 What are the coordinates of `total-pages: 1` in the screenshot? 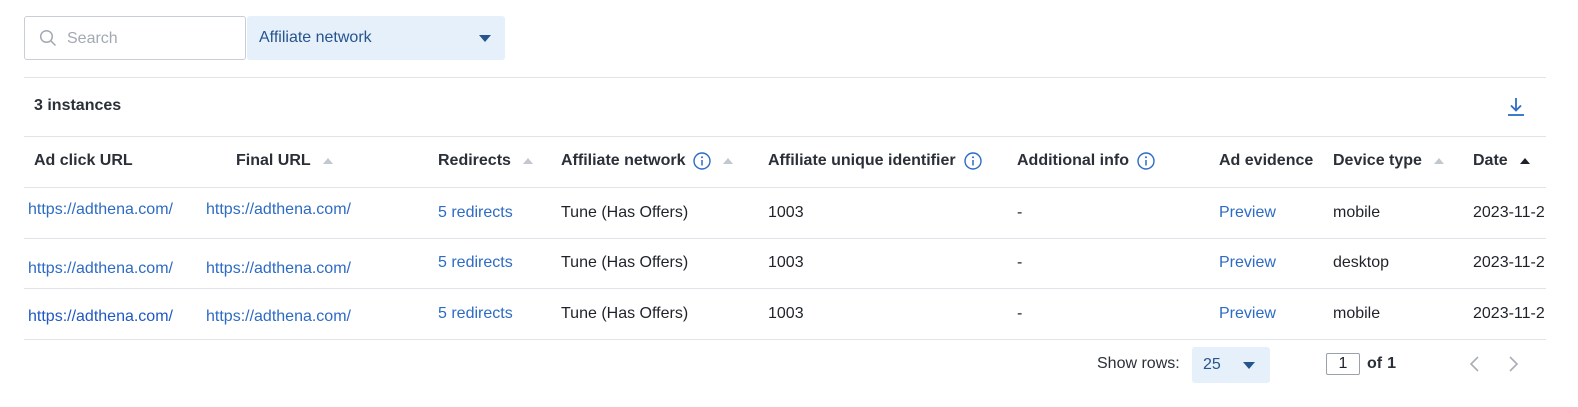 It's located at (1392, 363).